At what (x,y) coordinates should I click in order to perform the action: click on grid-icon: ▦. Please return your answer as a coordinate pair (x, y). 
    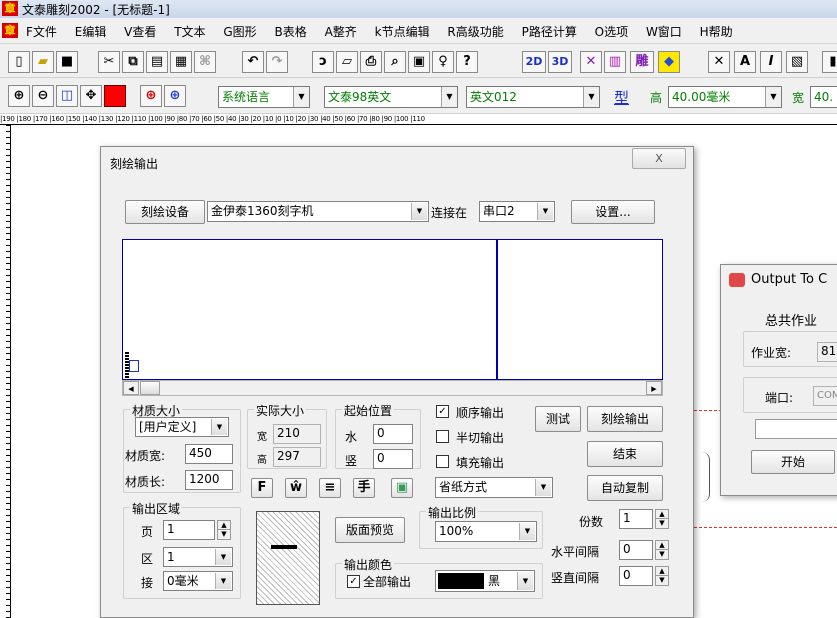
    Looking at the image, I should click on (181, 62).